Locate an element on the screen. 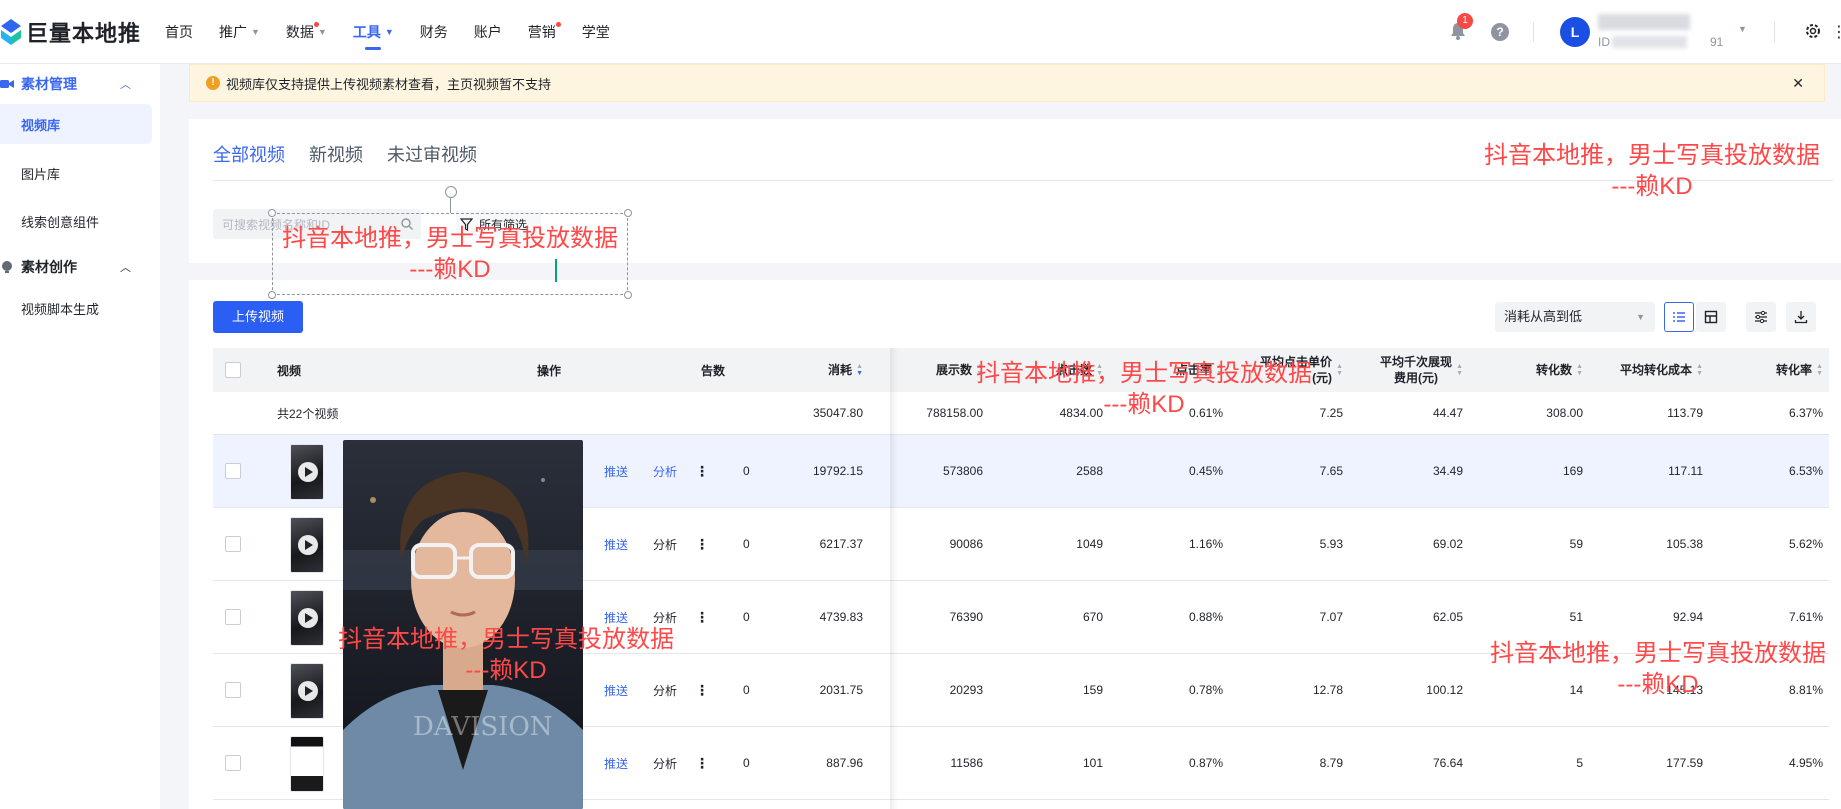 This screenshot has width=1841, height=809. nav-item-1: 推广 ▼ is located at coordinates (239, 32).